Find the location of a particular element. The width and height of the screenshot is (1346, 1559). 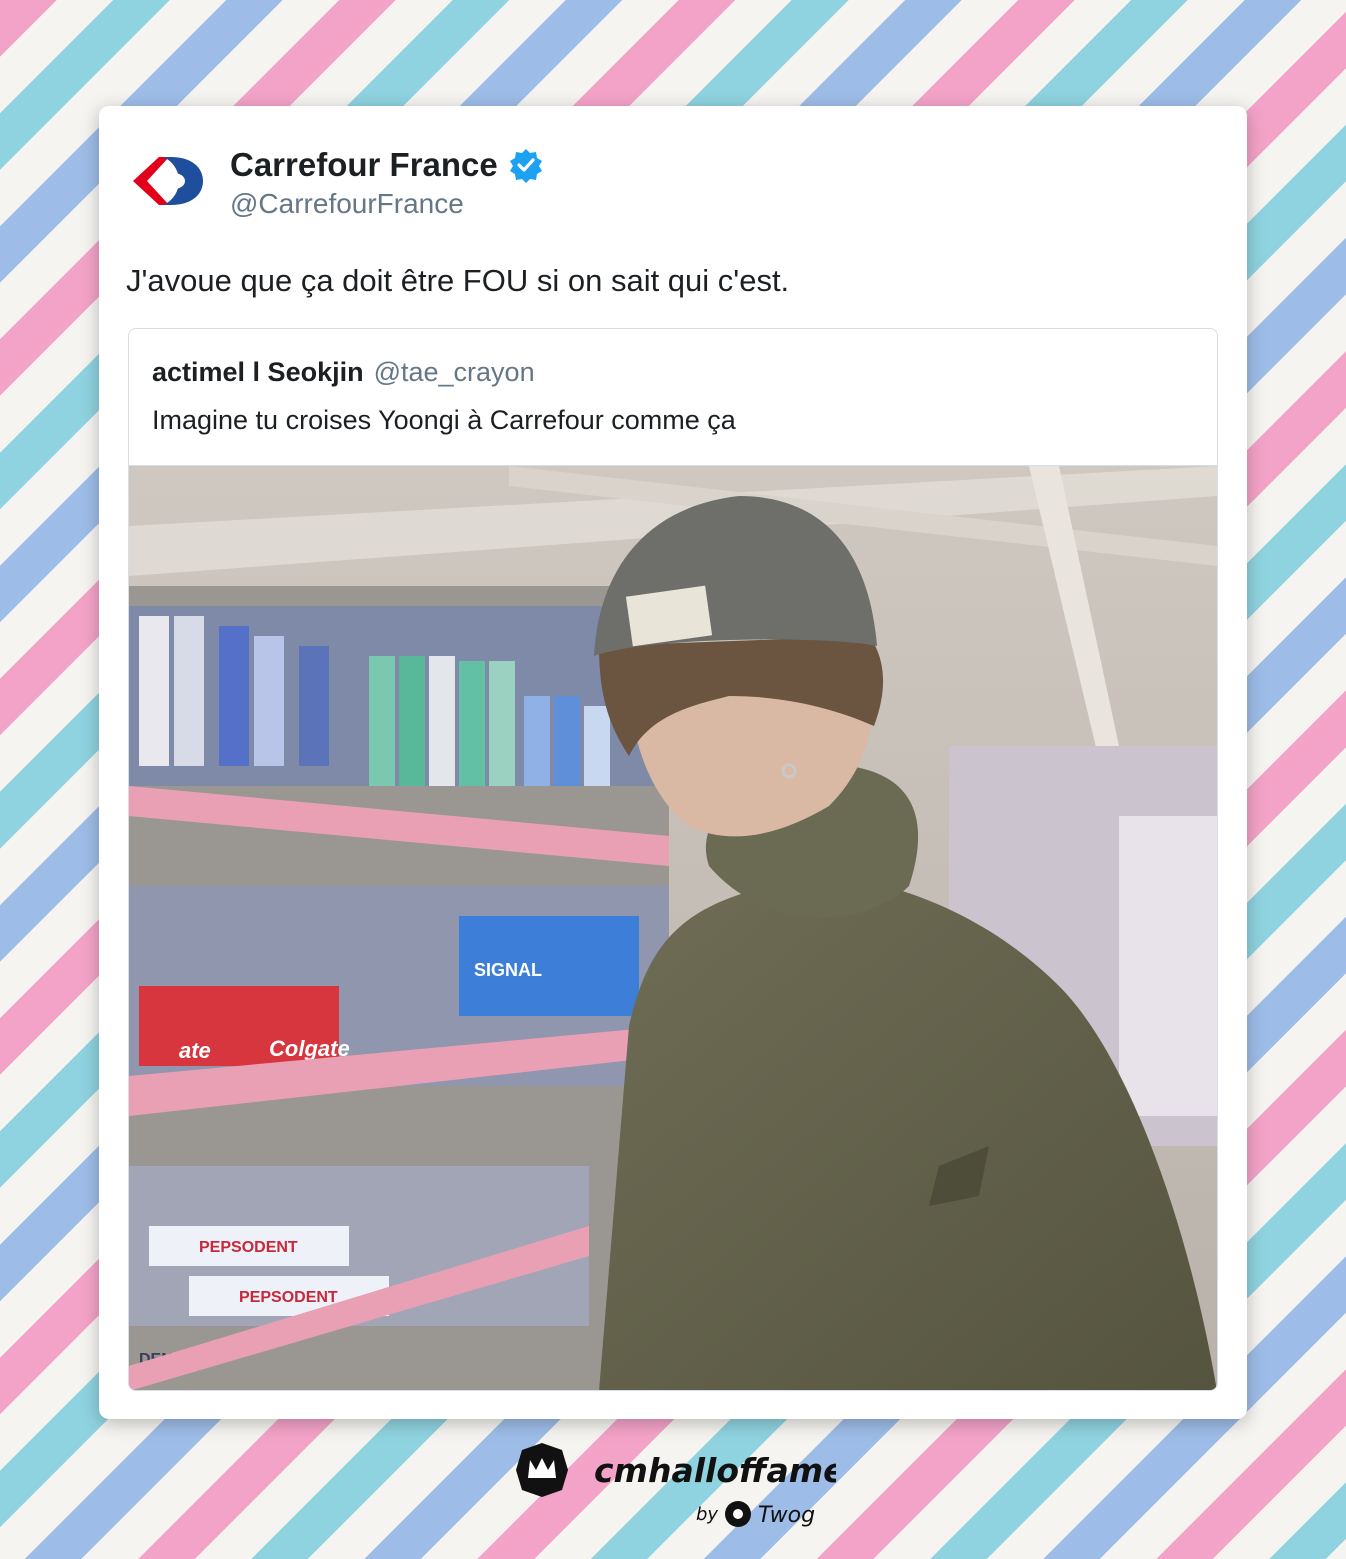

quoted-author-row: actimel l Seokjin @tae_crayon is located at coordinates (343, 372).